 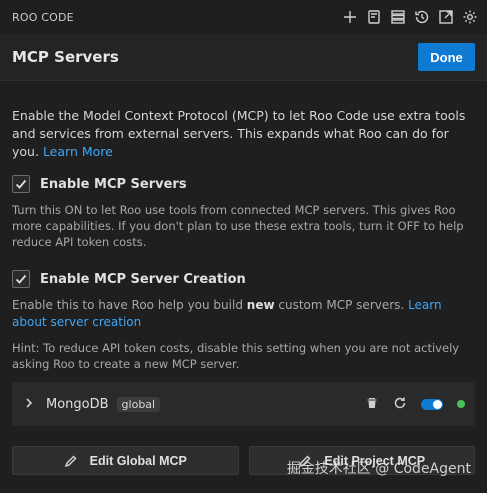 What do you see at coordinates (341, 305) in the screenshot?
I see `creation-desc-post: custom MCP servers.` at bounding box center [341, 305].